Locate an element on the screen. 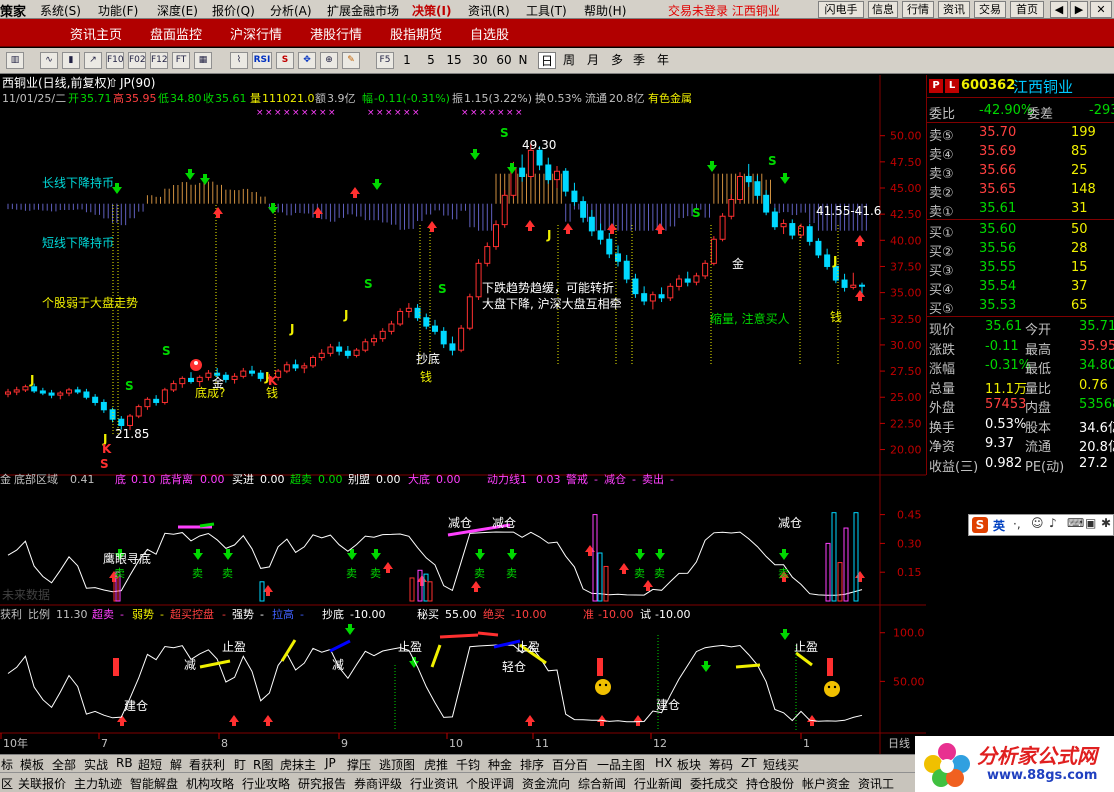 The height and width of the screenshot is (792, 1114). flash-trade-button: 闪电手 is located at coordinates (841, 9).